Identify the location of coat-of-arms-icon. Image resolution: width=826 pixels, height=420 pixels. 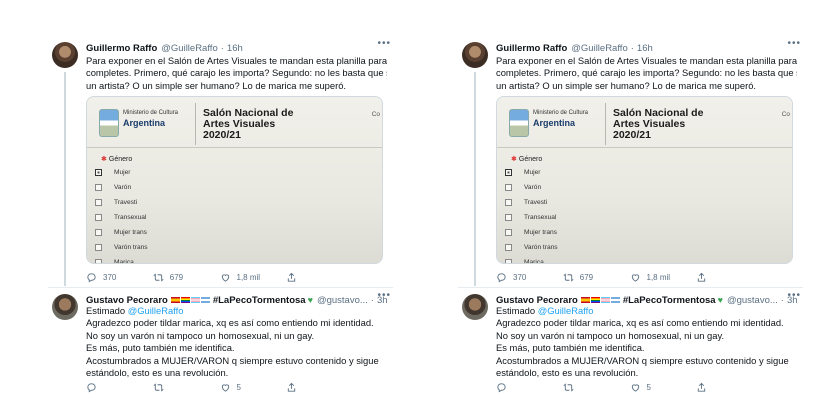
(109, 123).